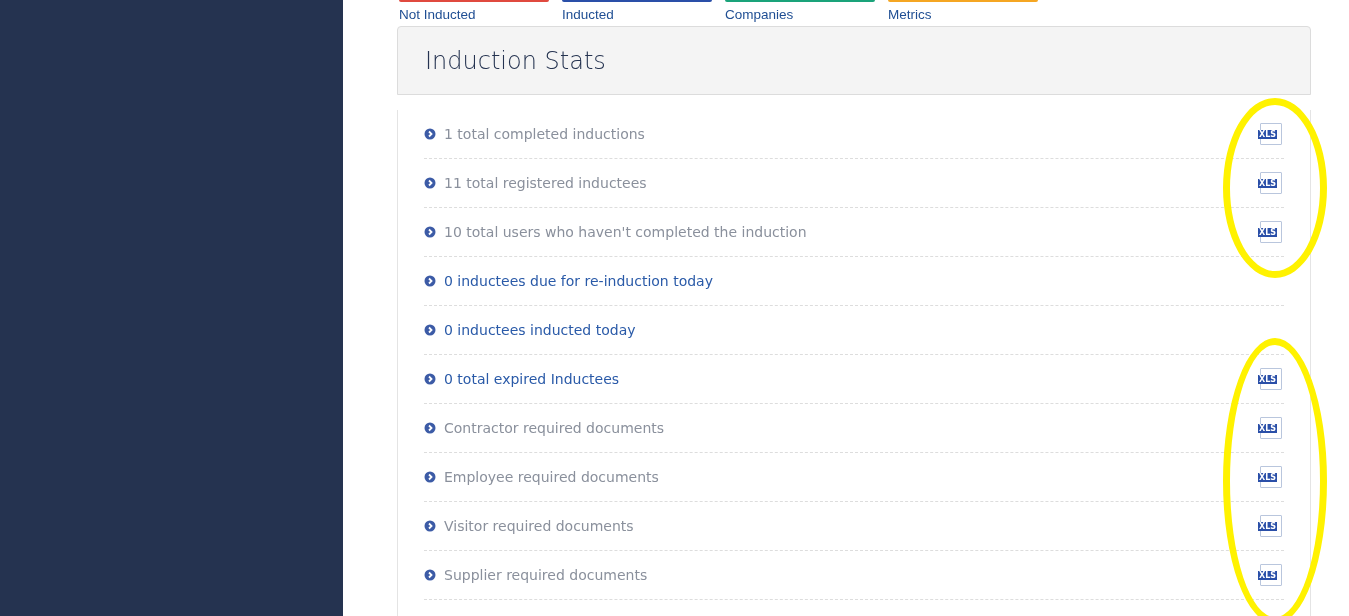  What do you see at coordinates (474, 11) in the screenshot?
I see `nav-tab: Not Inducted` at bounding box center [474, 11].